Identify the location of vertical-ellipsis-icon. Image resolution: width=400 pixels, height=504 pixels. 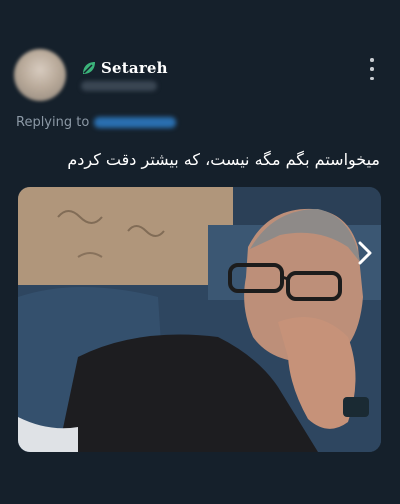
(372, 69).